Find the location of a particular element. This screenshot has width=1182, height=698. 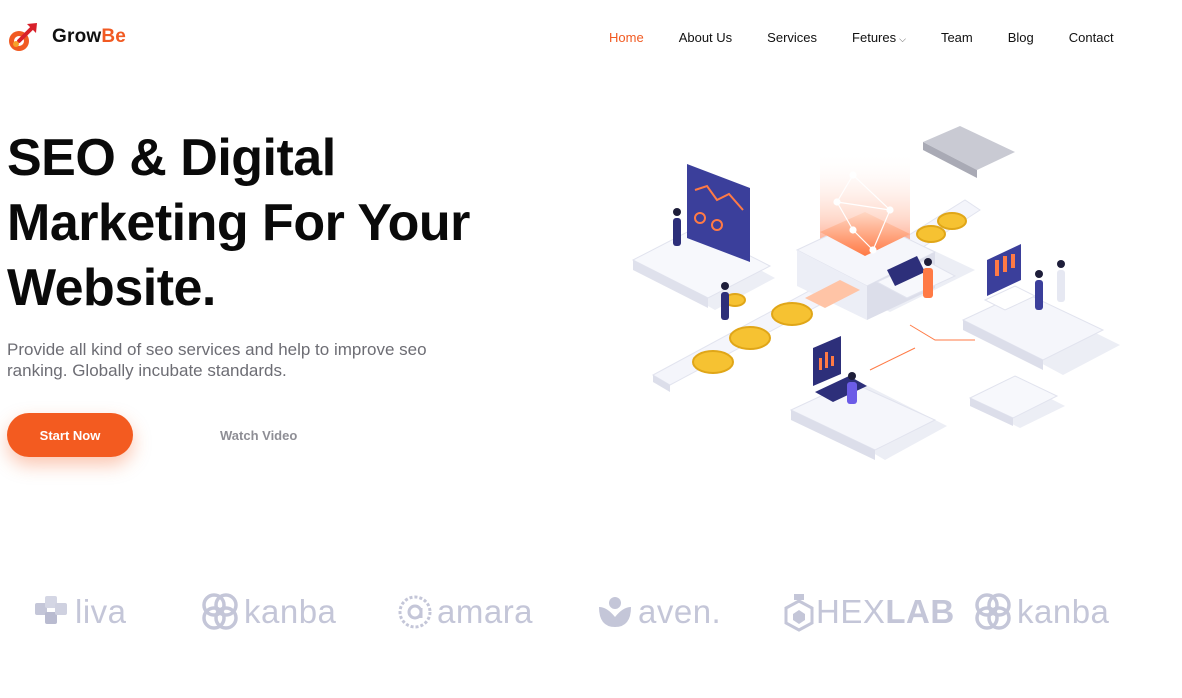

partner-name: aven. is located at coordinates (680, 611).